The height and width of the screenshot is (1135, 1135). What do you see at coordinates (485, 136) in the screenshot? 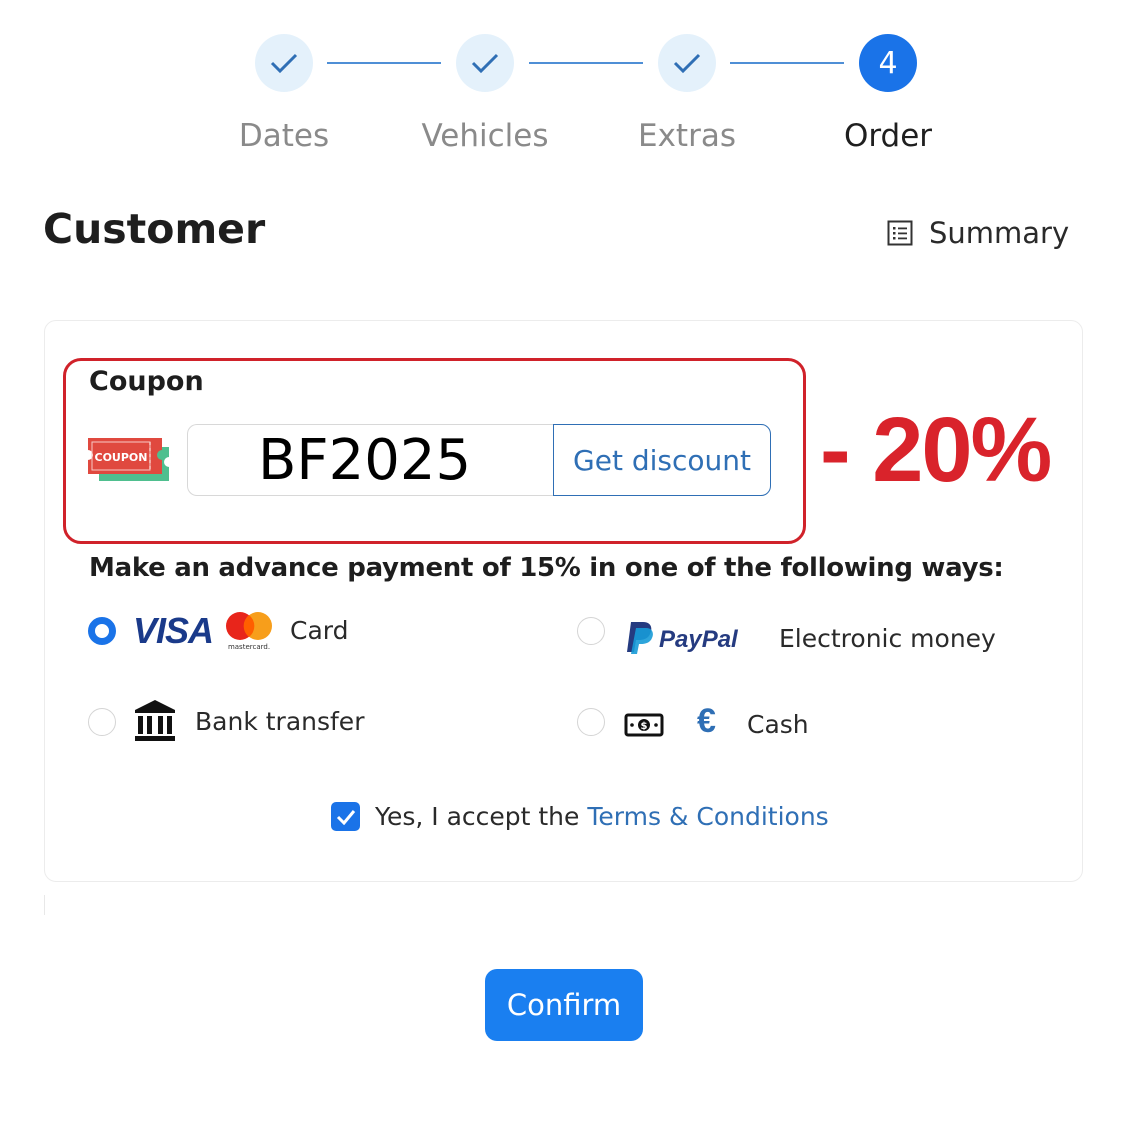
I see `step-label-vehicles: Vehicles` at bounding box center [485, 136].